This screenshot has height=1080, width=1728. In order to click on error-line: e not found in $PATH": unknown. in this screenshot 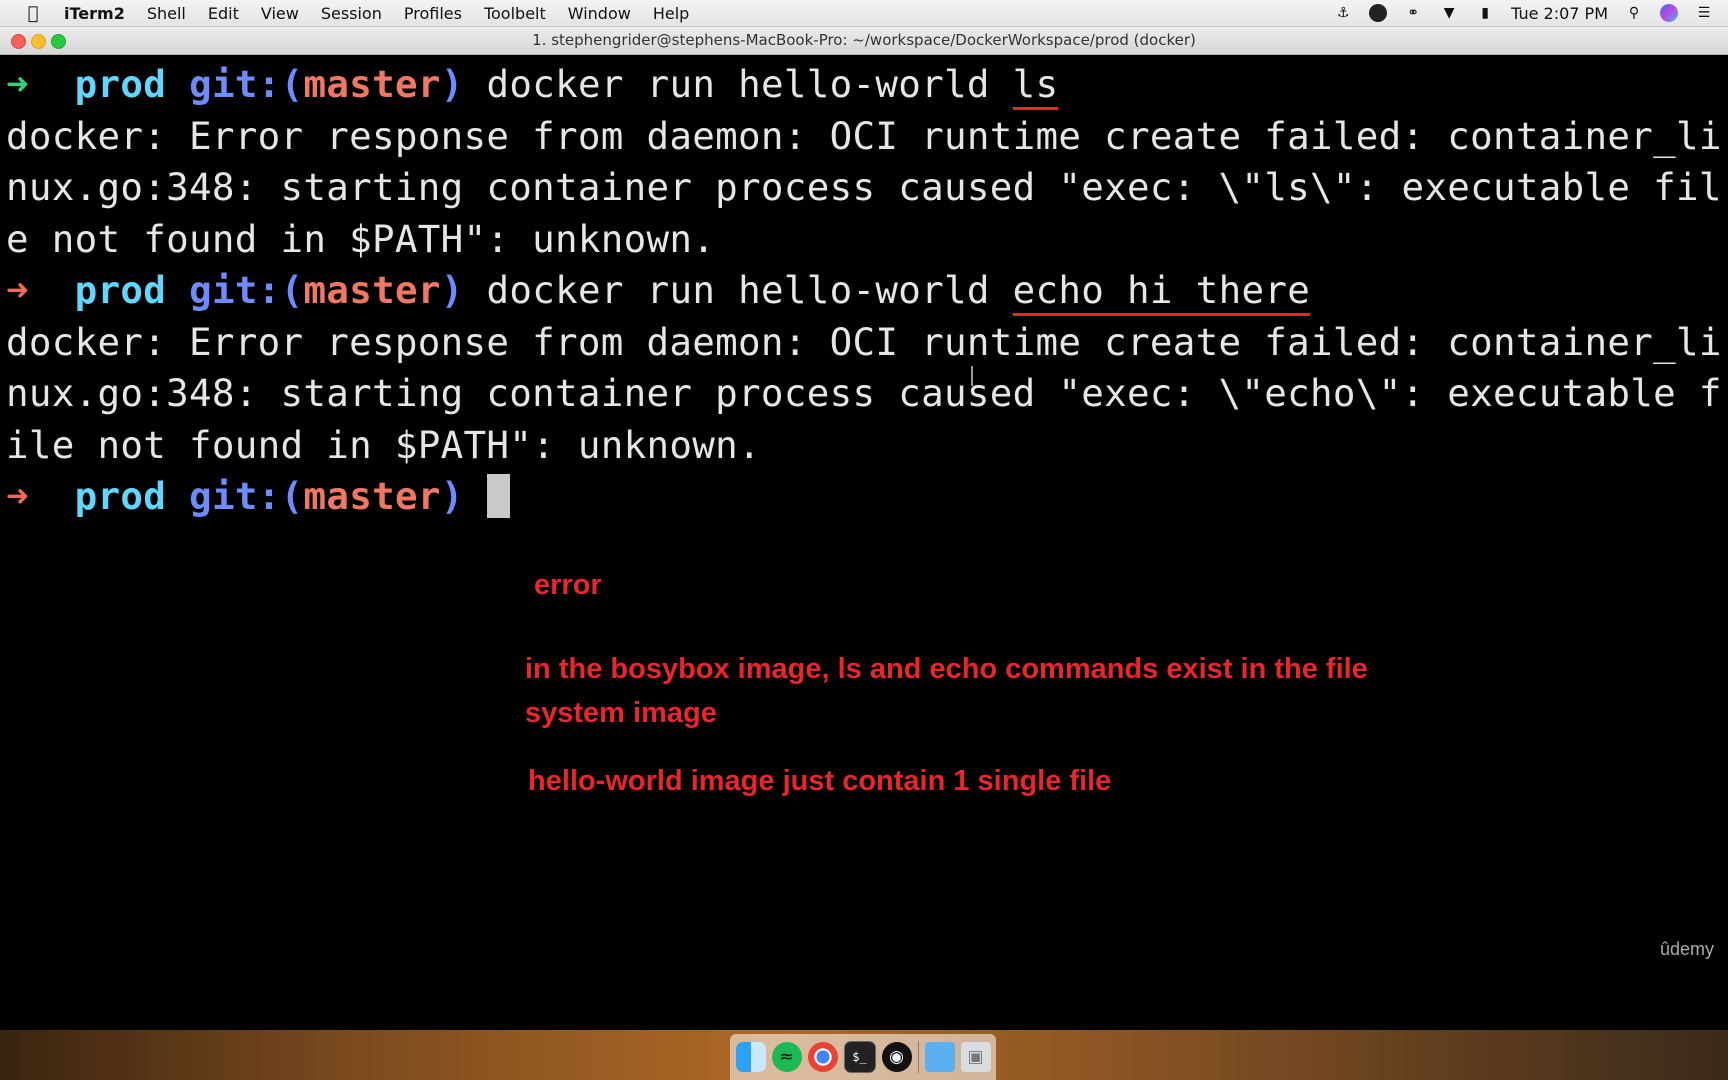, I will do `click(361, 238)`.